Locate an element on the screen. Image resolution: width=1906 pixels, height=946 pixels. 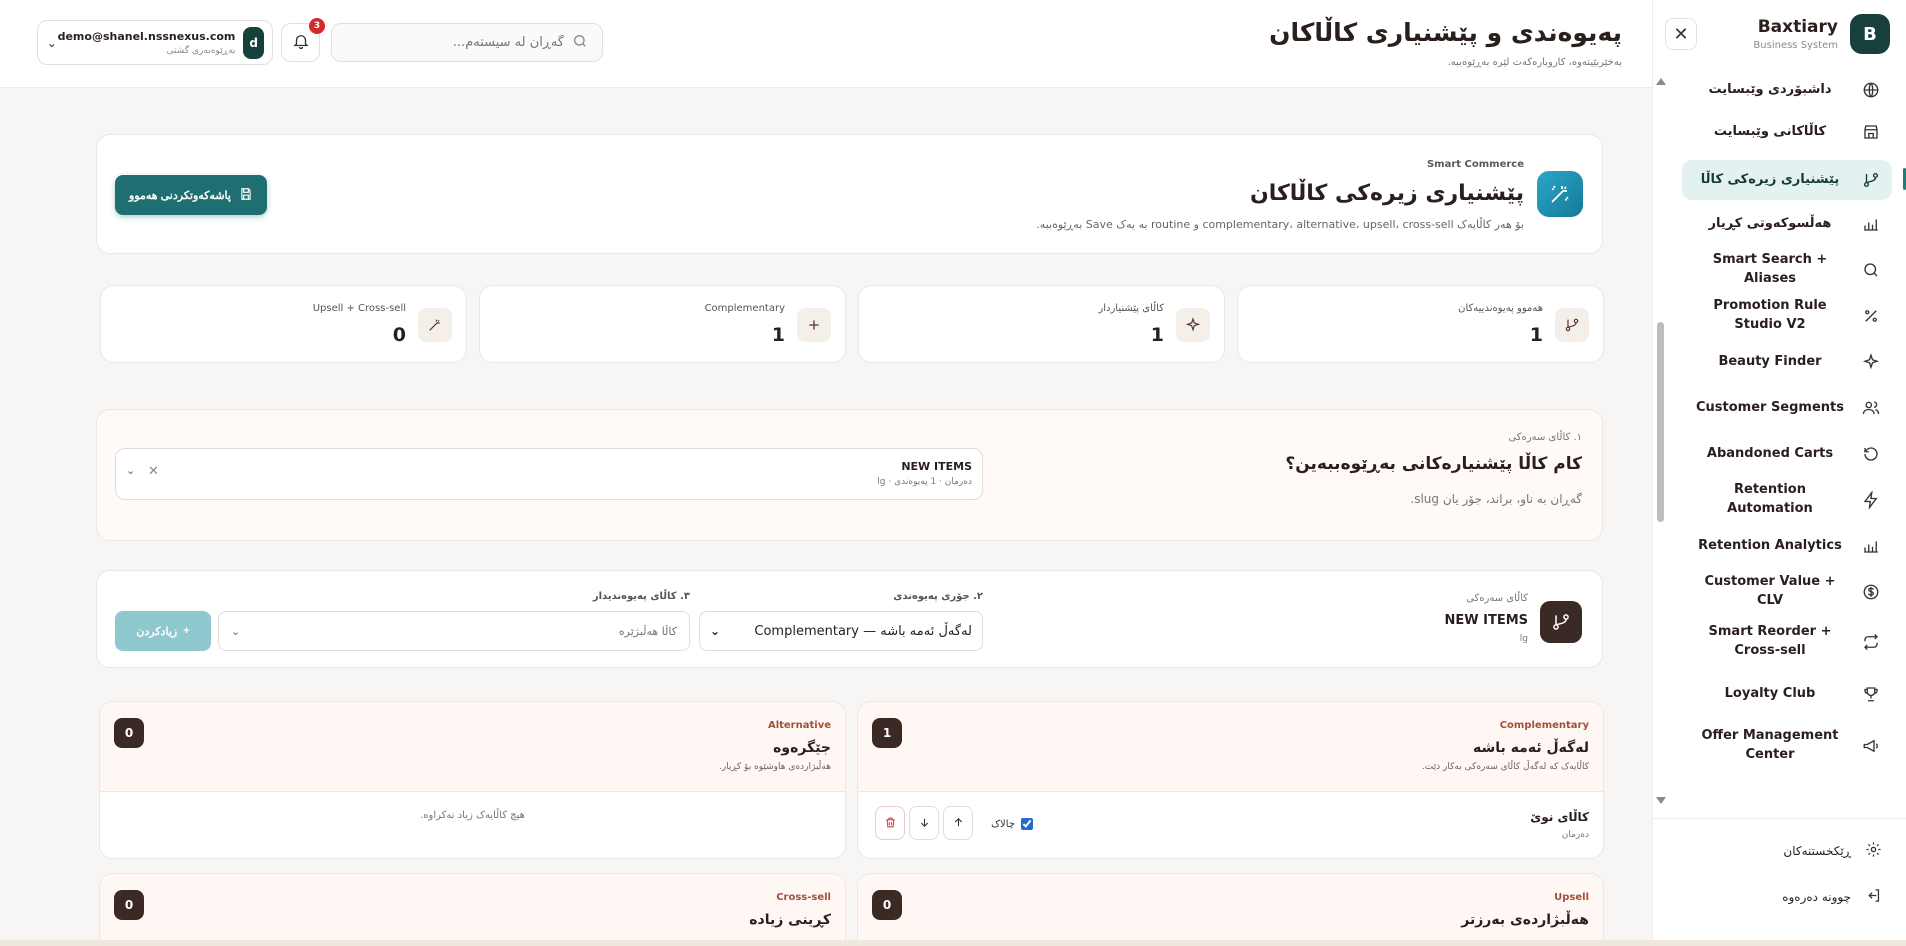
arrow-up-icon is located at coordinates (958, 823).